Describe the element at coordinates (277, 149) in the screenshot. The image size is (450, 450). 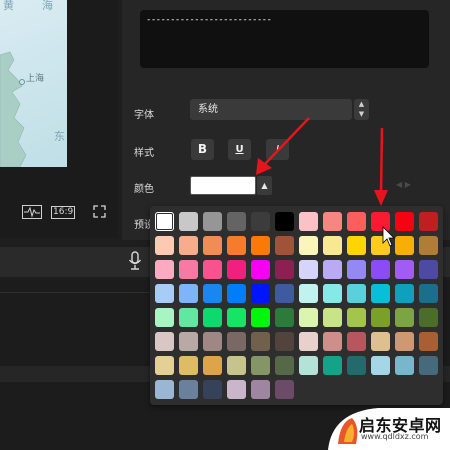
I see `italic-button: I` at that location.